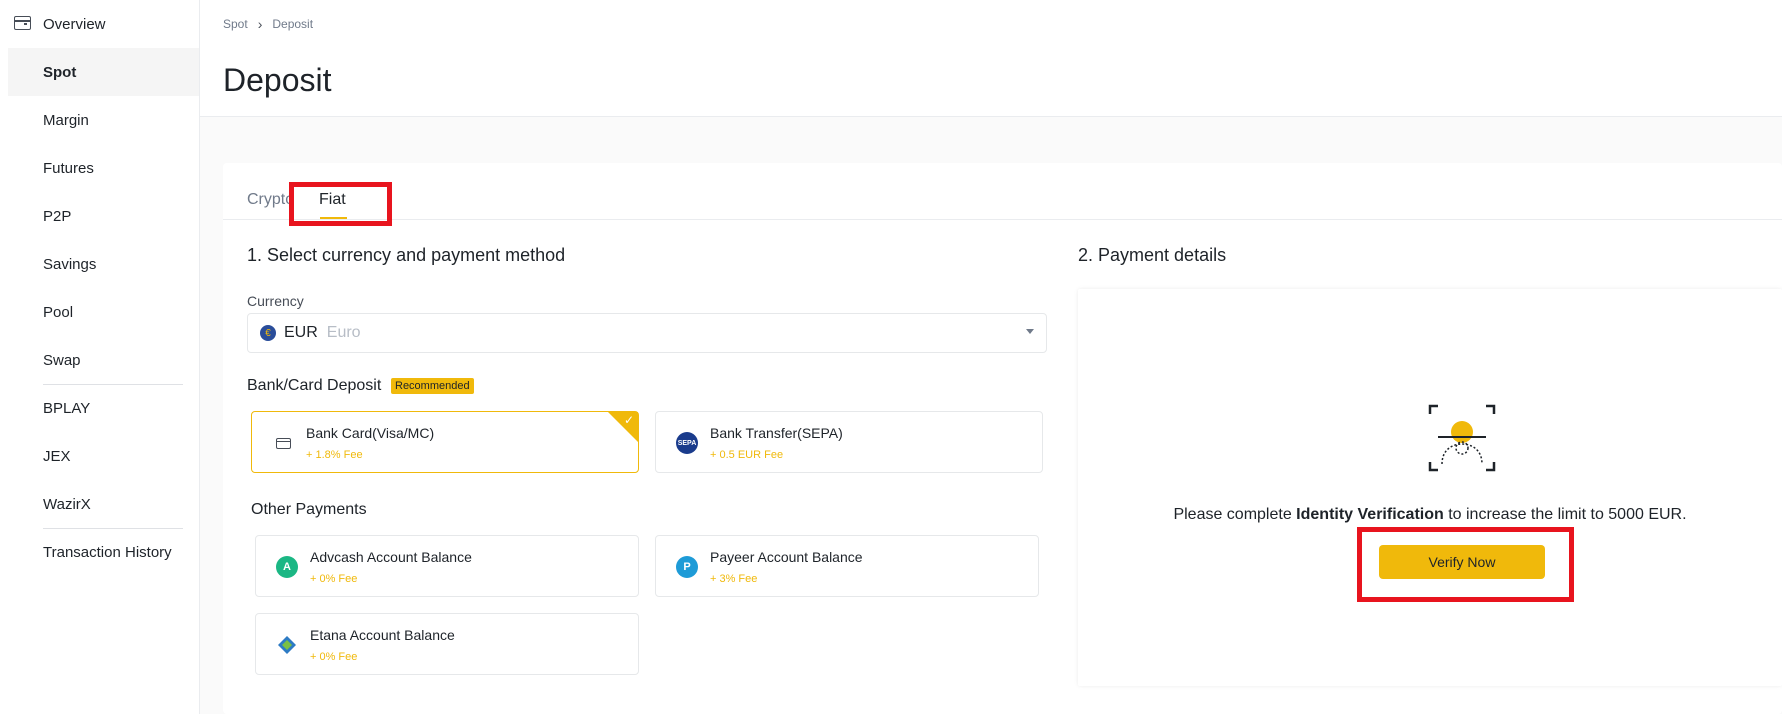 The height and width of the screenshot is (714, 1782). Describe the element at coordinates (1002, 219) in the screenshot. I see `tabs-divider` at that location.